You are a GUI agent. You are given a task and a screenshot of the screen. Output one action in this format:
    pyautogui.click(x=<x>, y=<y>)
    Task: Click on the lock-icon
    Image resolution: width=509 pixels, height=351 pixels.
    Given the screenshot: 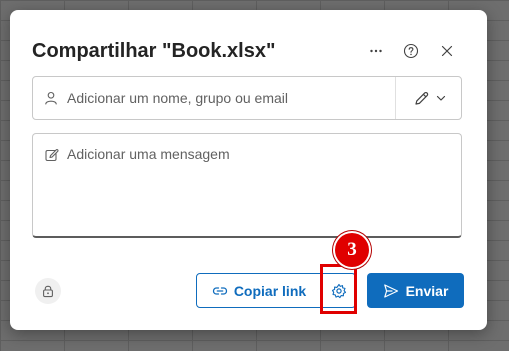 What is the action you would take?
    pyautogui.click(x=48, y=291)
    